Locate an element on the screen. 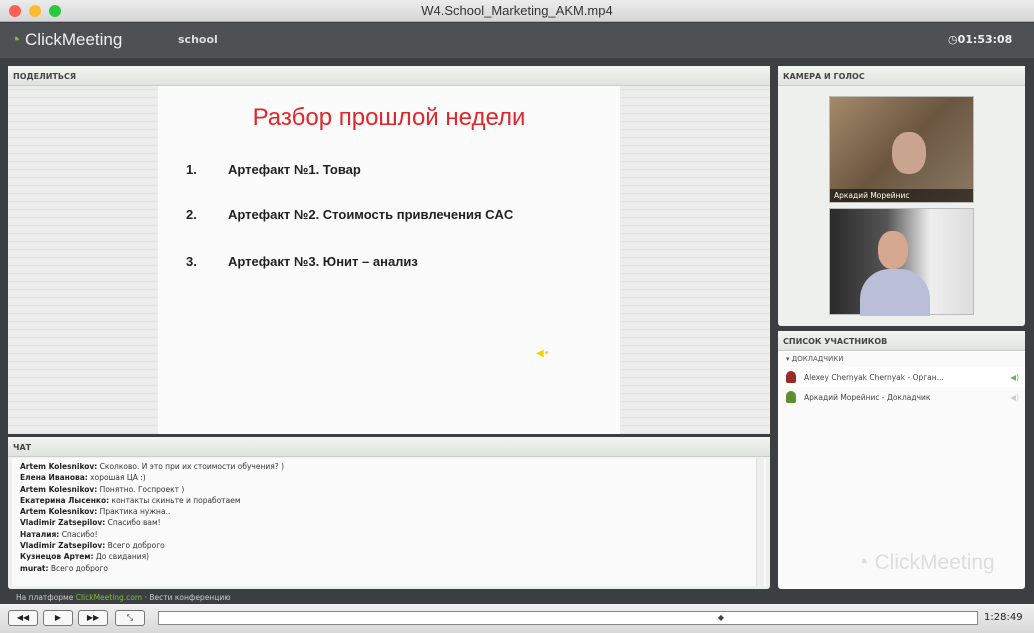 The image size is (1034, 633). camera-panel: КАМЕРА И ГОЛОС Аркадий Морейнис is located at coordinates (901, 196).